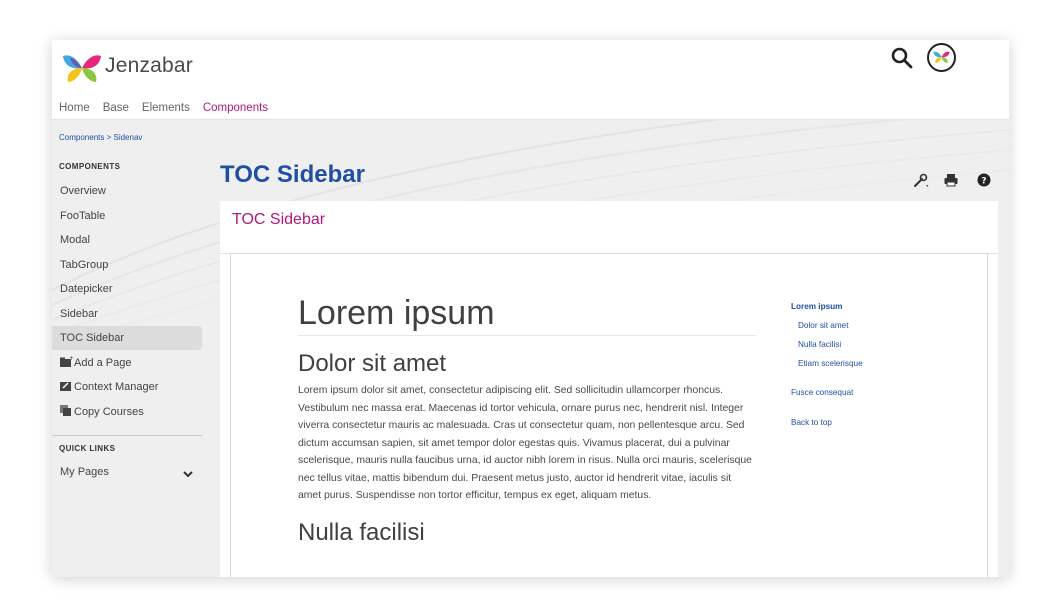 This screenshot has width=1060, height=615. I want to click on search-icon, so click(902, 58).